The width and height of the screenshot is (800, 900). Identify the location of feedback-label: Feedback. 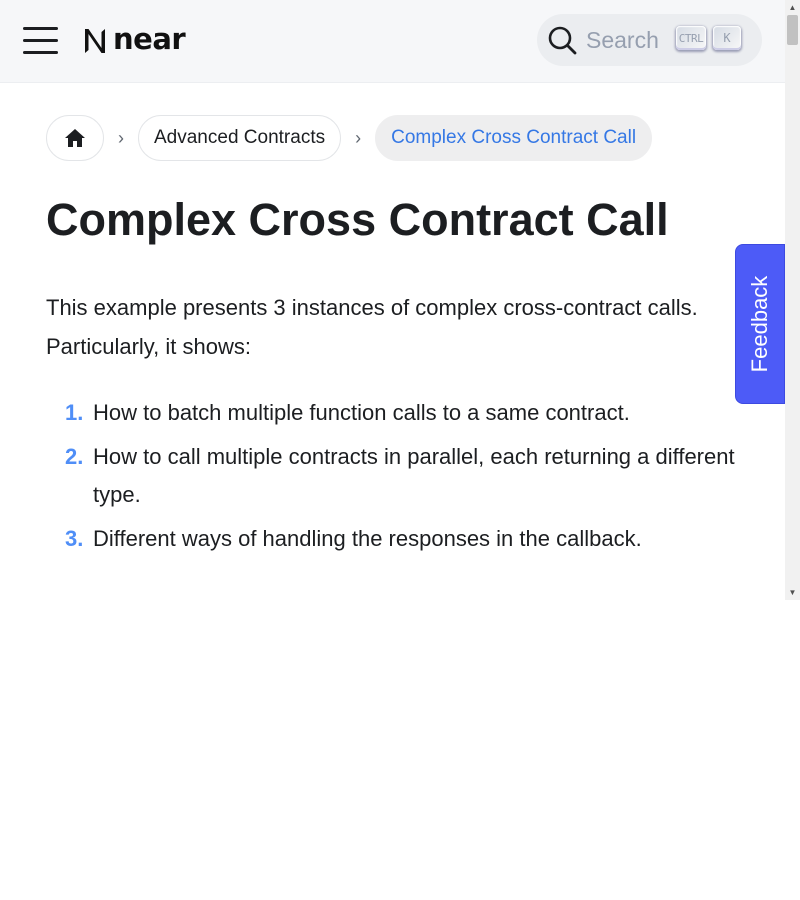
(759, 324).